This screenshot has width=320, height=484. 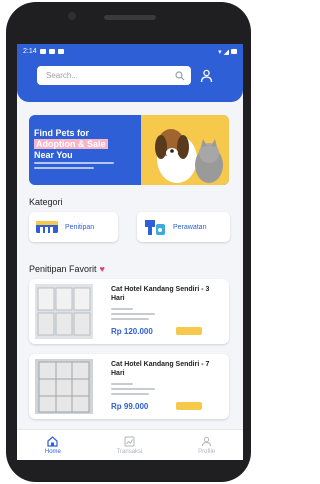 I want to click on banner-pet-image, so click(x=185, y=150).